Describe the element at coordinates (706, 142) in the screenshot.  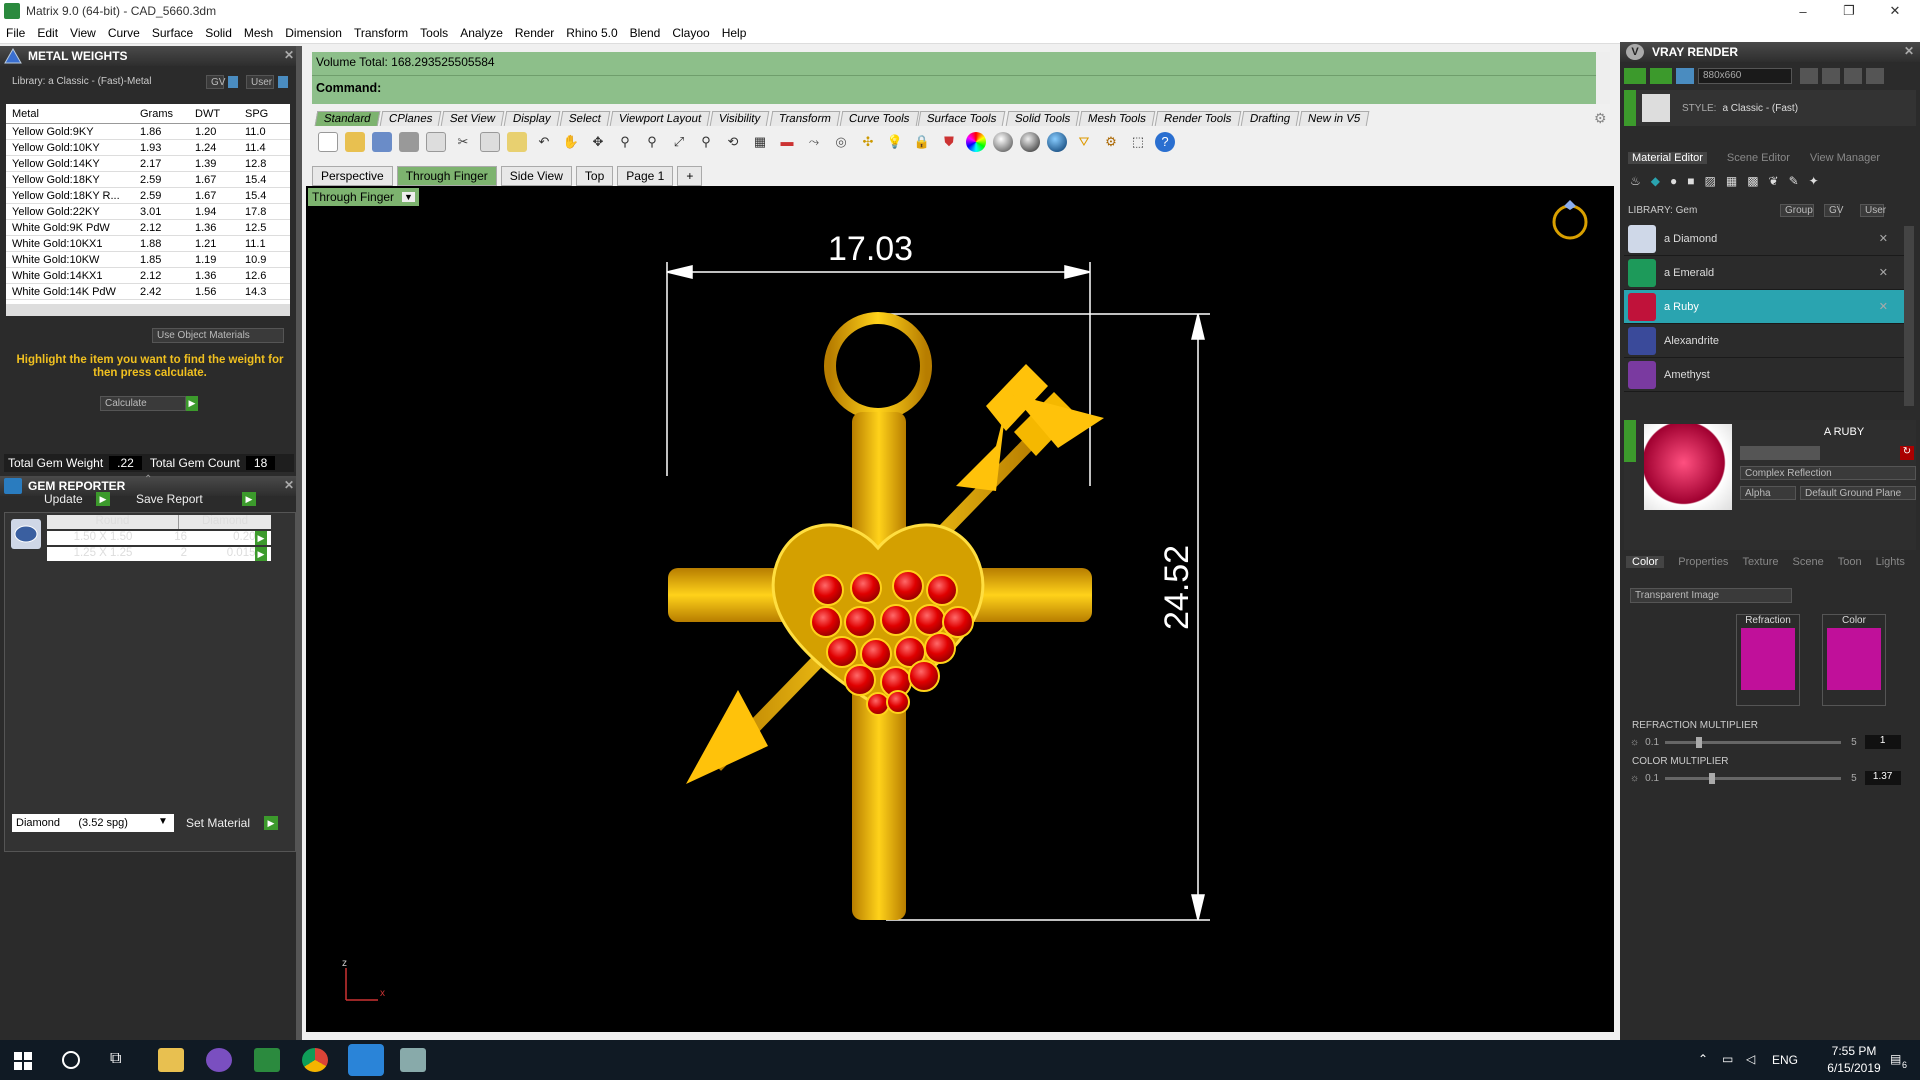
I see `zoom-selected-icon: ⚲` at that location.